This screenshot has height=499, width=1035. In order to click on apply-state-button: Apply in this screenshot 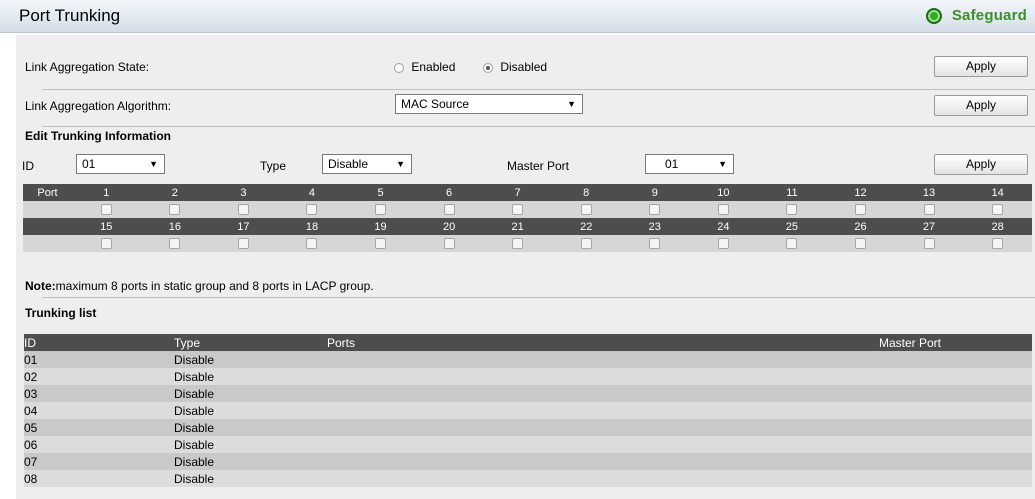, I will do `click(981, 66)`.